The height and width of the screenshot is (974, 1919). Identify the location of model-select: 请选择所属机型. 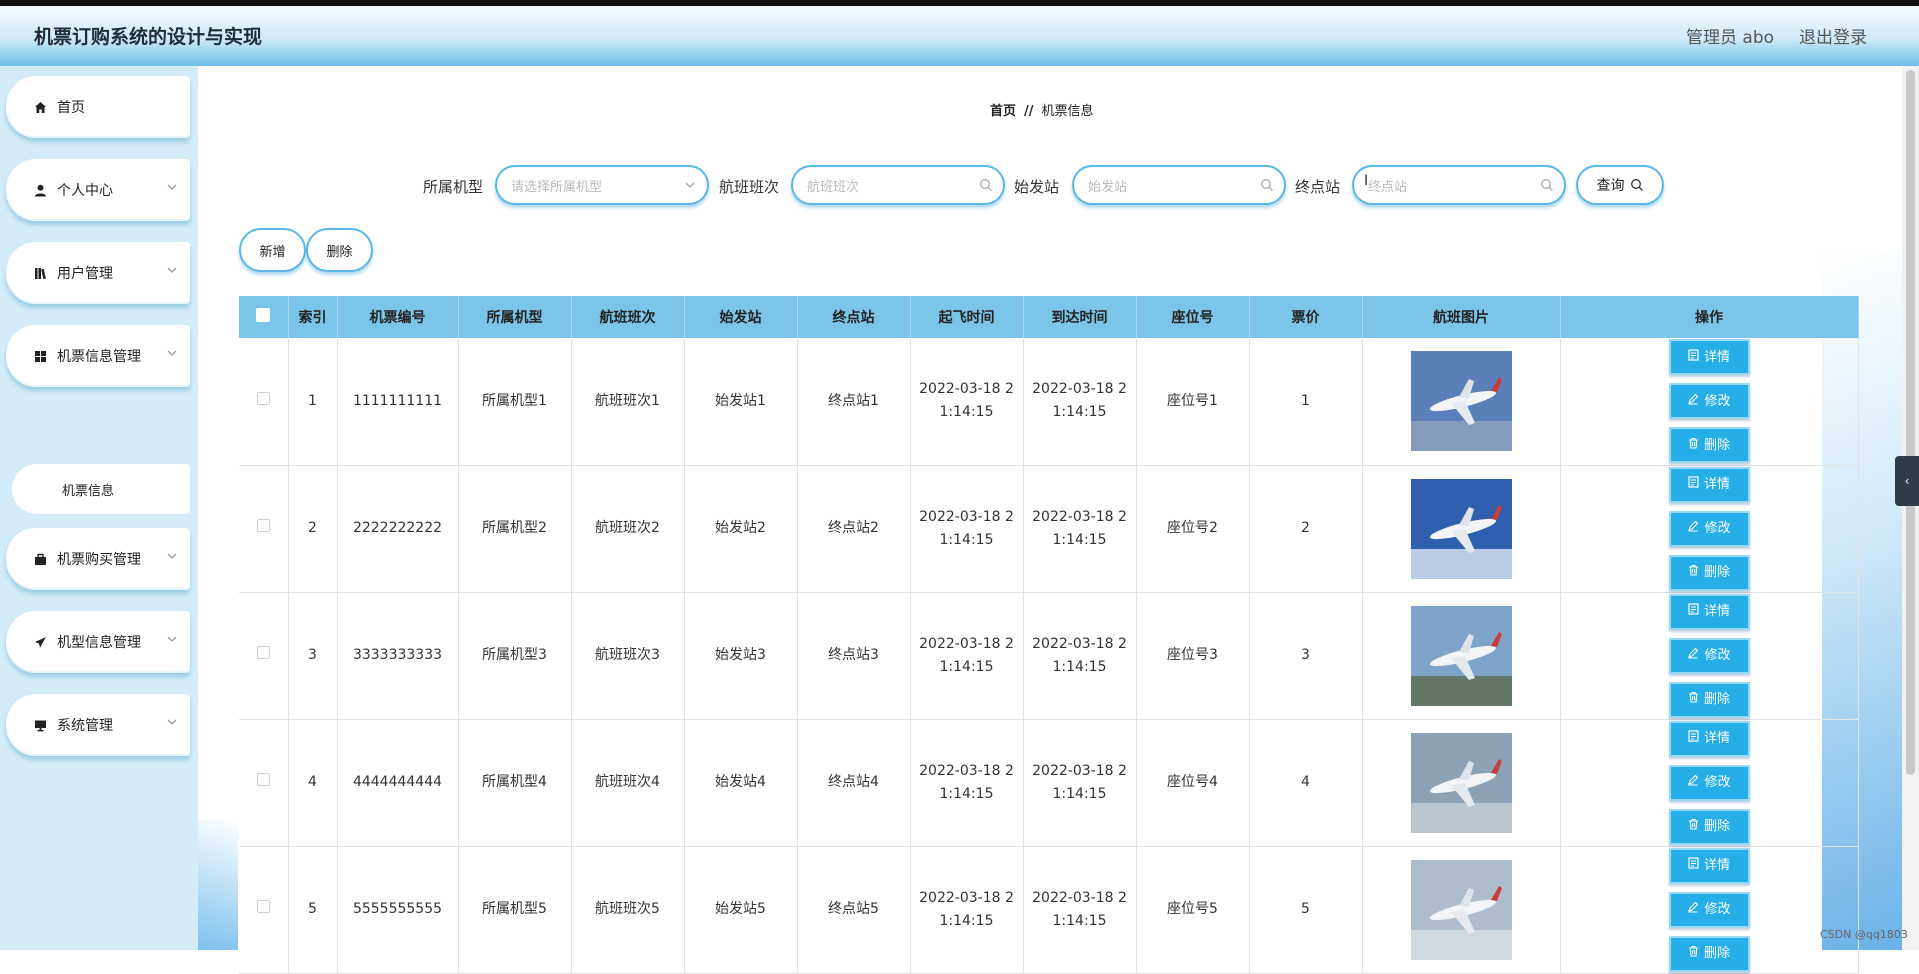
(602, 185).